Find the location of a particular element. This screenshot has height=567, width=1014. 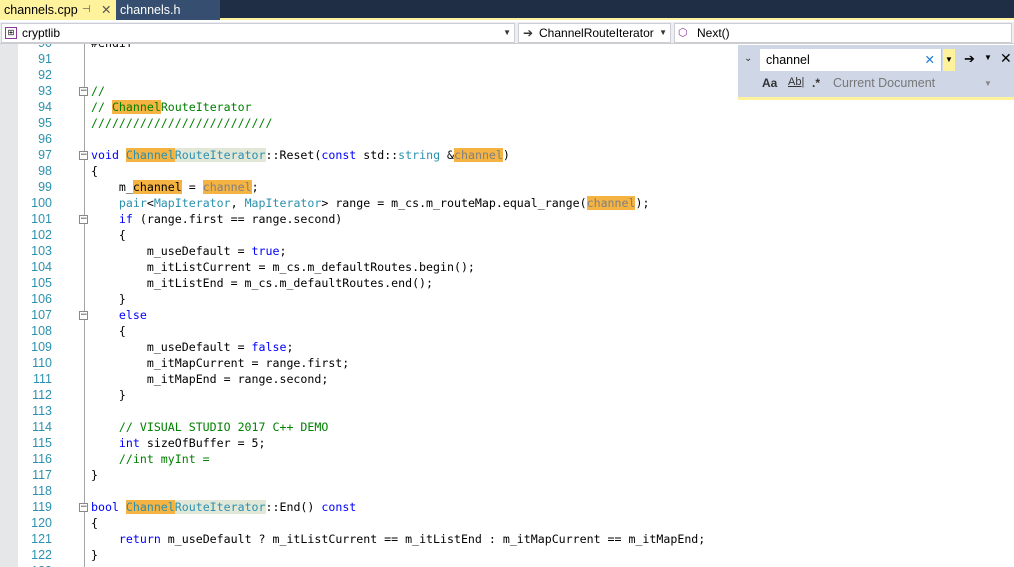

code-token: MapIterator is located at coordinates (192, 203).